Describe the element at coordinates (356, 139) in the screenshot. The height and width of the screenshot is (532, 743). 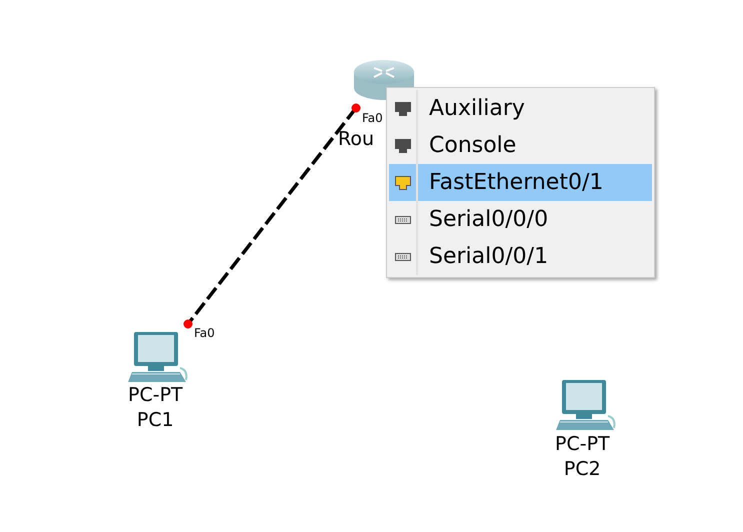
I see `device-name-label: Rou` at that location.